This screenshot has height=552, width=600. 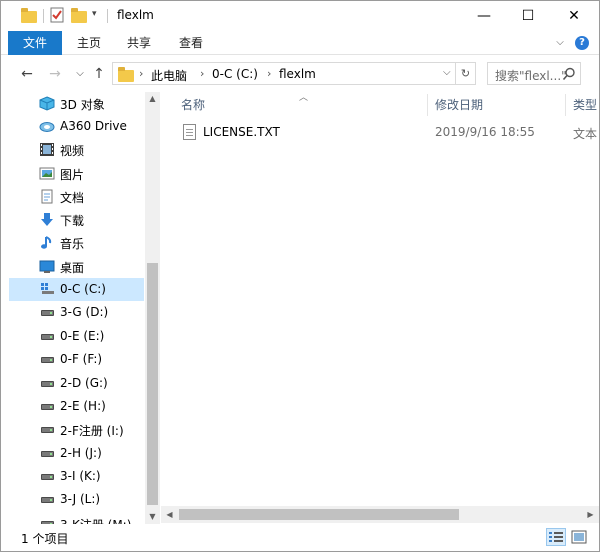 I want to click on breadcrumb-this-pc: 此电脑, so click(x=169, y=75).